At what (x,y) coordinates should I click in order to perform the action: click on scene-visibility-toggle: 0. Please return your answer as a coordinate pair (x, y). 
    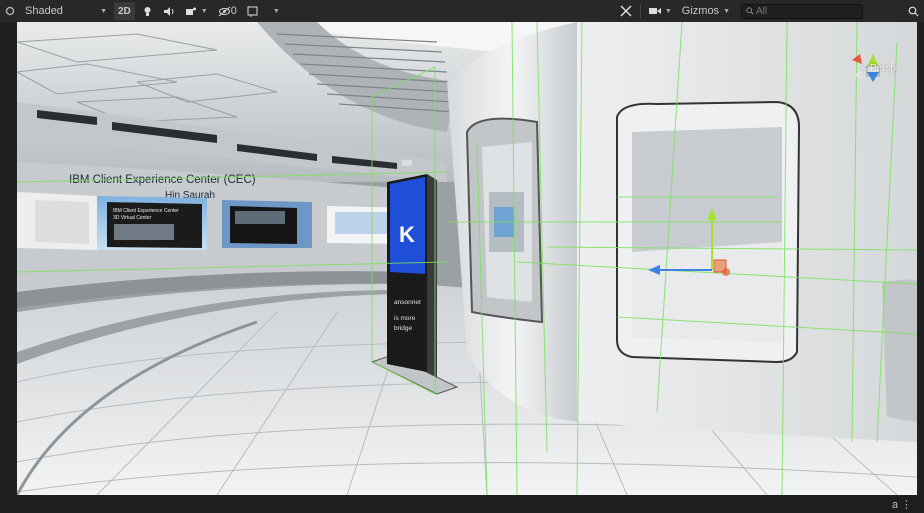
    Looking at the image, I should click on (227, 11).